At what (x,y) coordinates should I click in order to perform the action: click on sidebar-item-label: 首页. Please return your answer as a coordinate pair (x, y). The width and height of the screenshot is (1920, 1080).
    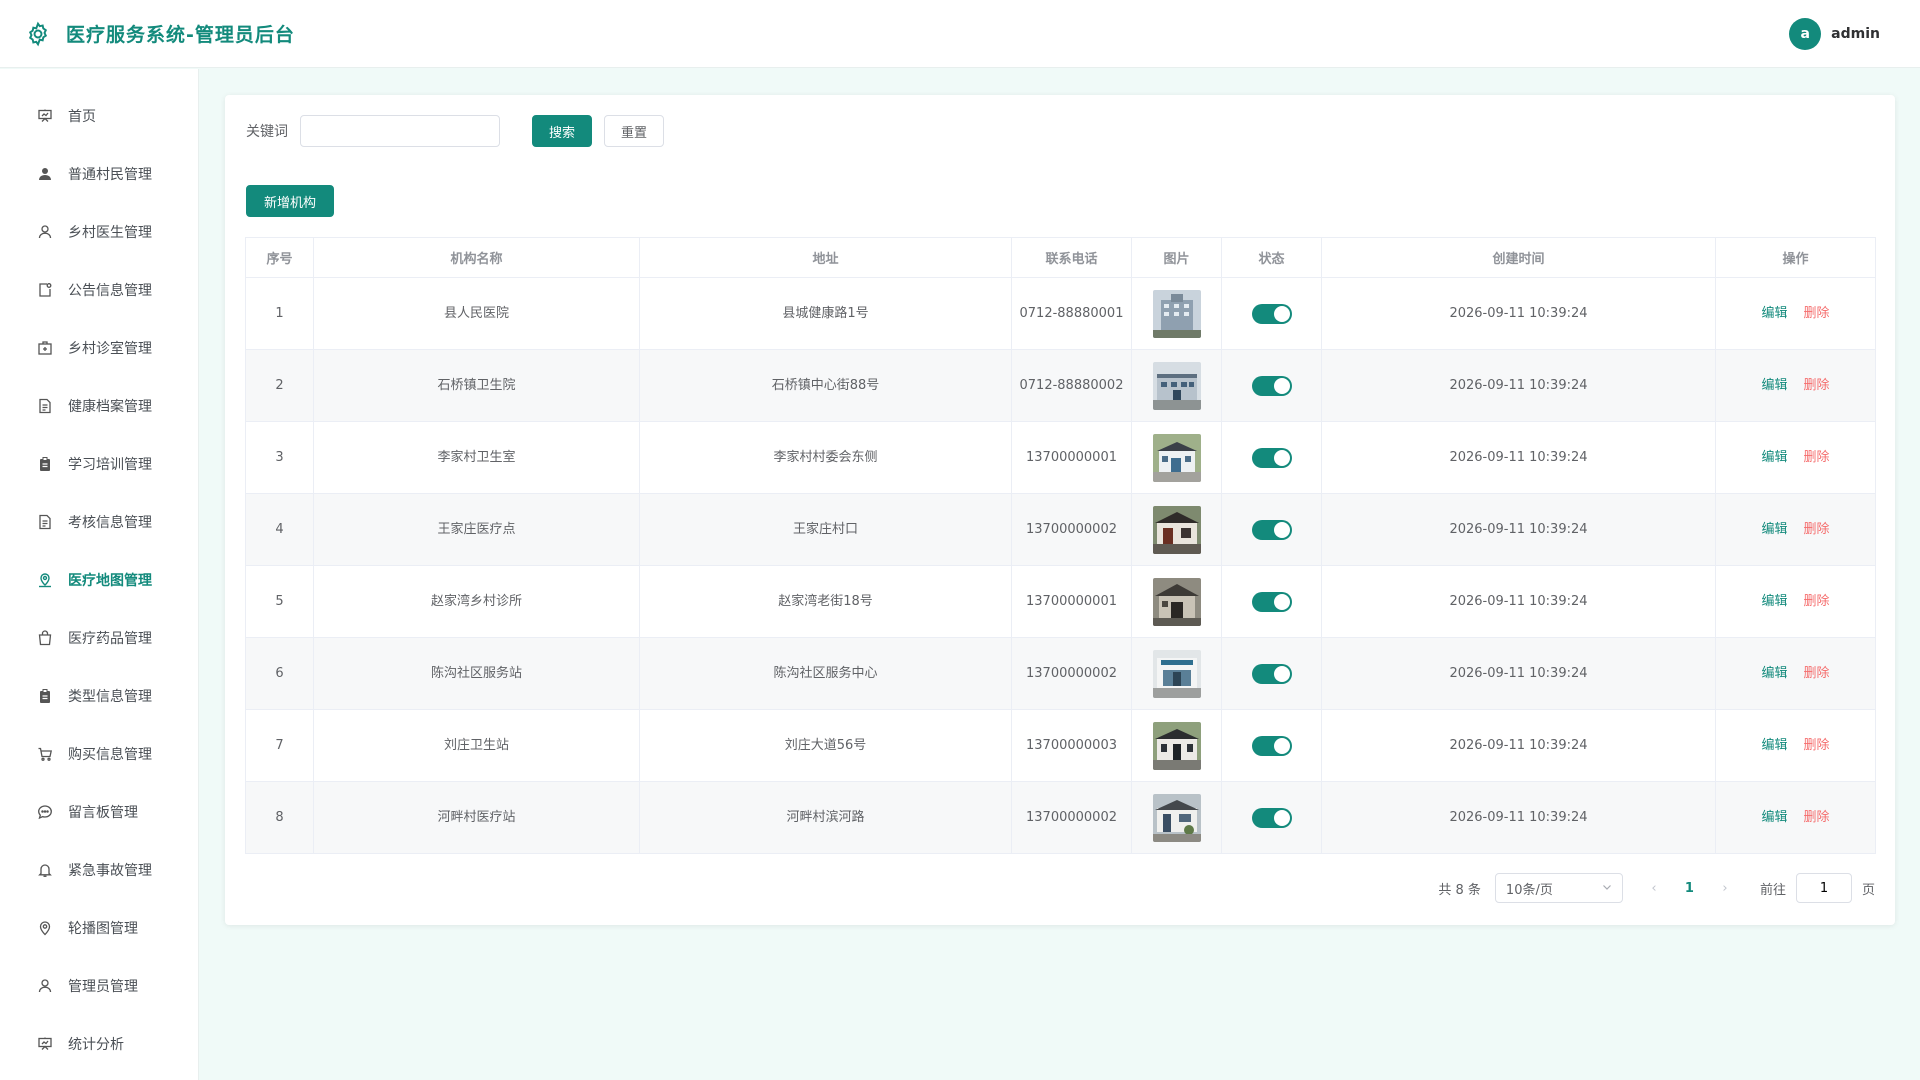
    Looking at the image, I should click on (82, 117).